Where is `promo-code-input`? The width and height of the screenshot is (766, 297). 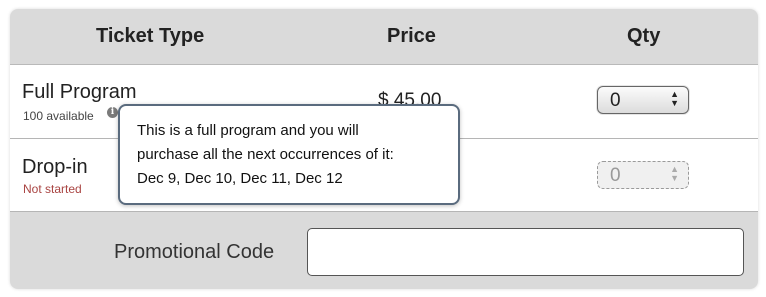 promo-code-input is located at coordinates (525, 252).